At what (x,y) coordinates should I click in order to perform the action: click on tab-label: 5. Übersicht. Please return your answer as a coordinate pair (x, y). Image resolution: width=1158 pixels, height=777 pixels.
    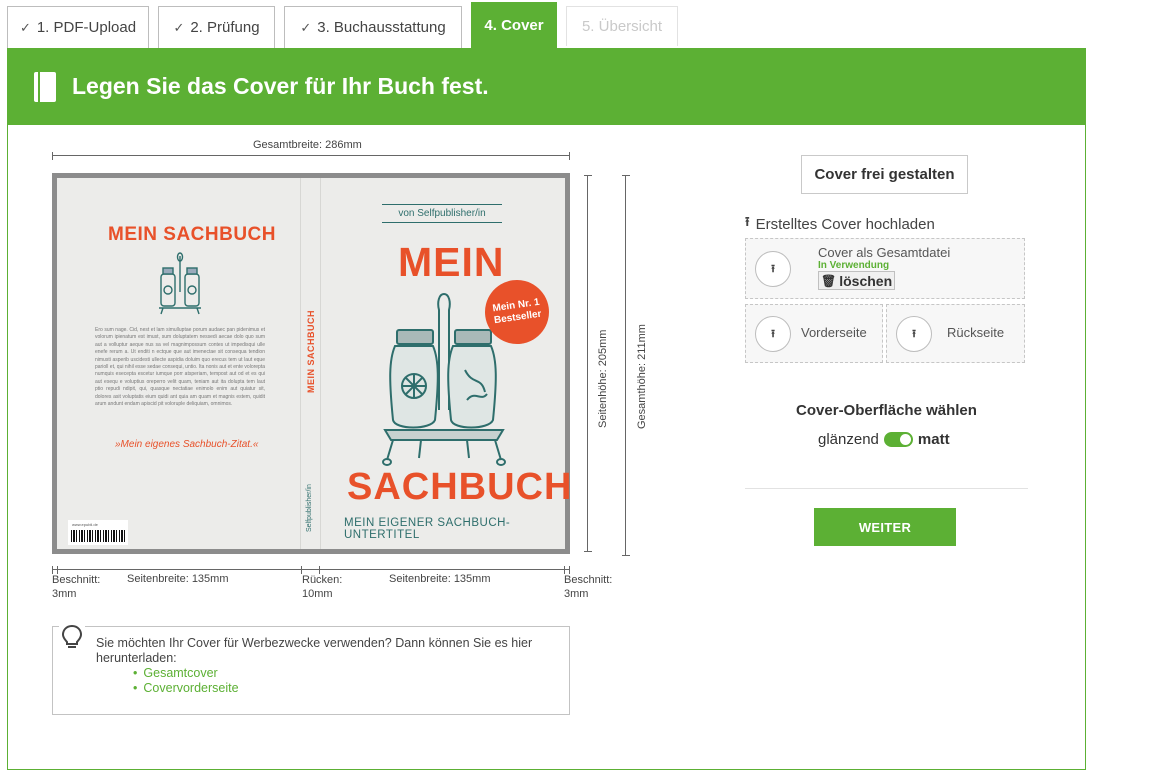
    Looking at the image, I should click on (622, 26).